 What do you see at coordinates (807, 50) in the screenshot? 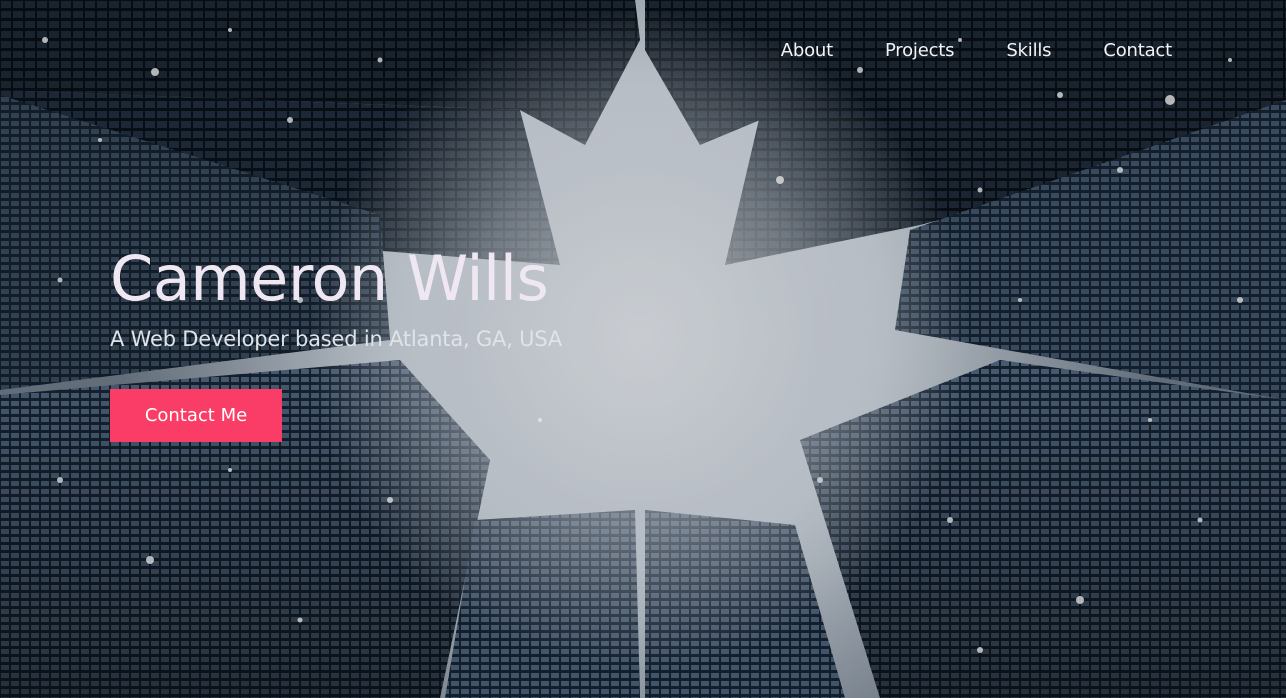
I see `nav-about-link: About` at bounding box center [807, 50].